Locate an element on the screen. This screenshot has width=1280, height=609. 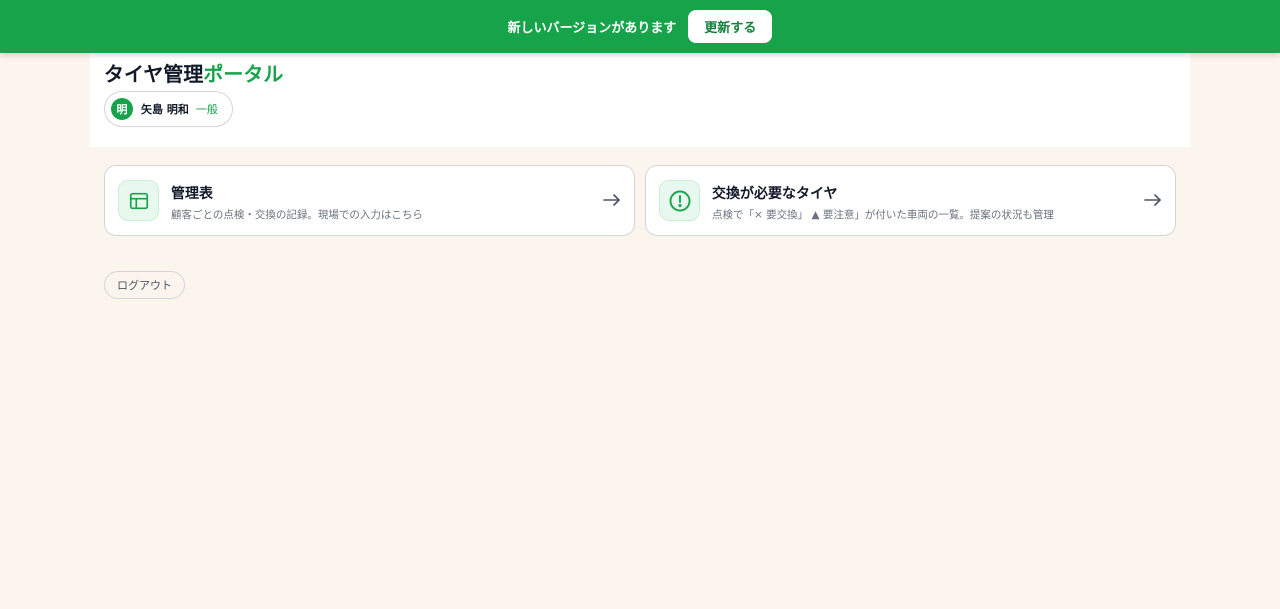
update-button: 更新する is located at coordinates (730, 26).